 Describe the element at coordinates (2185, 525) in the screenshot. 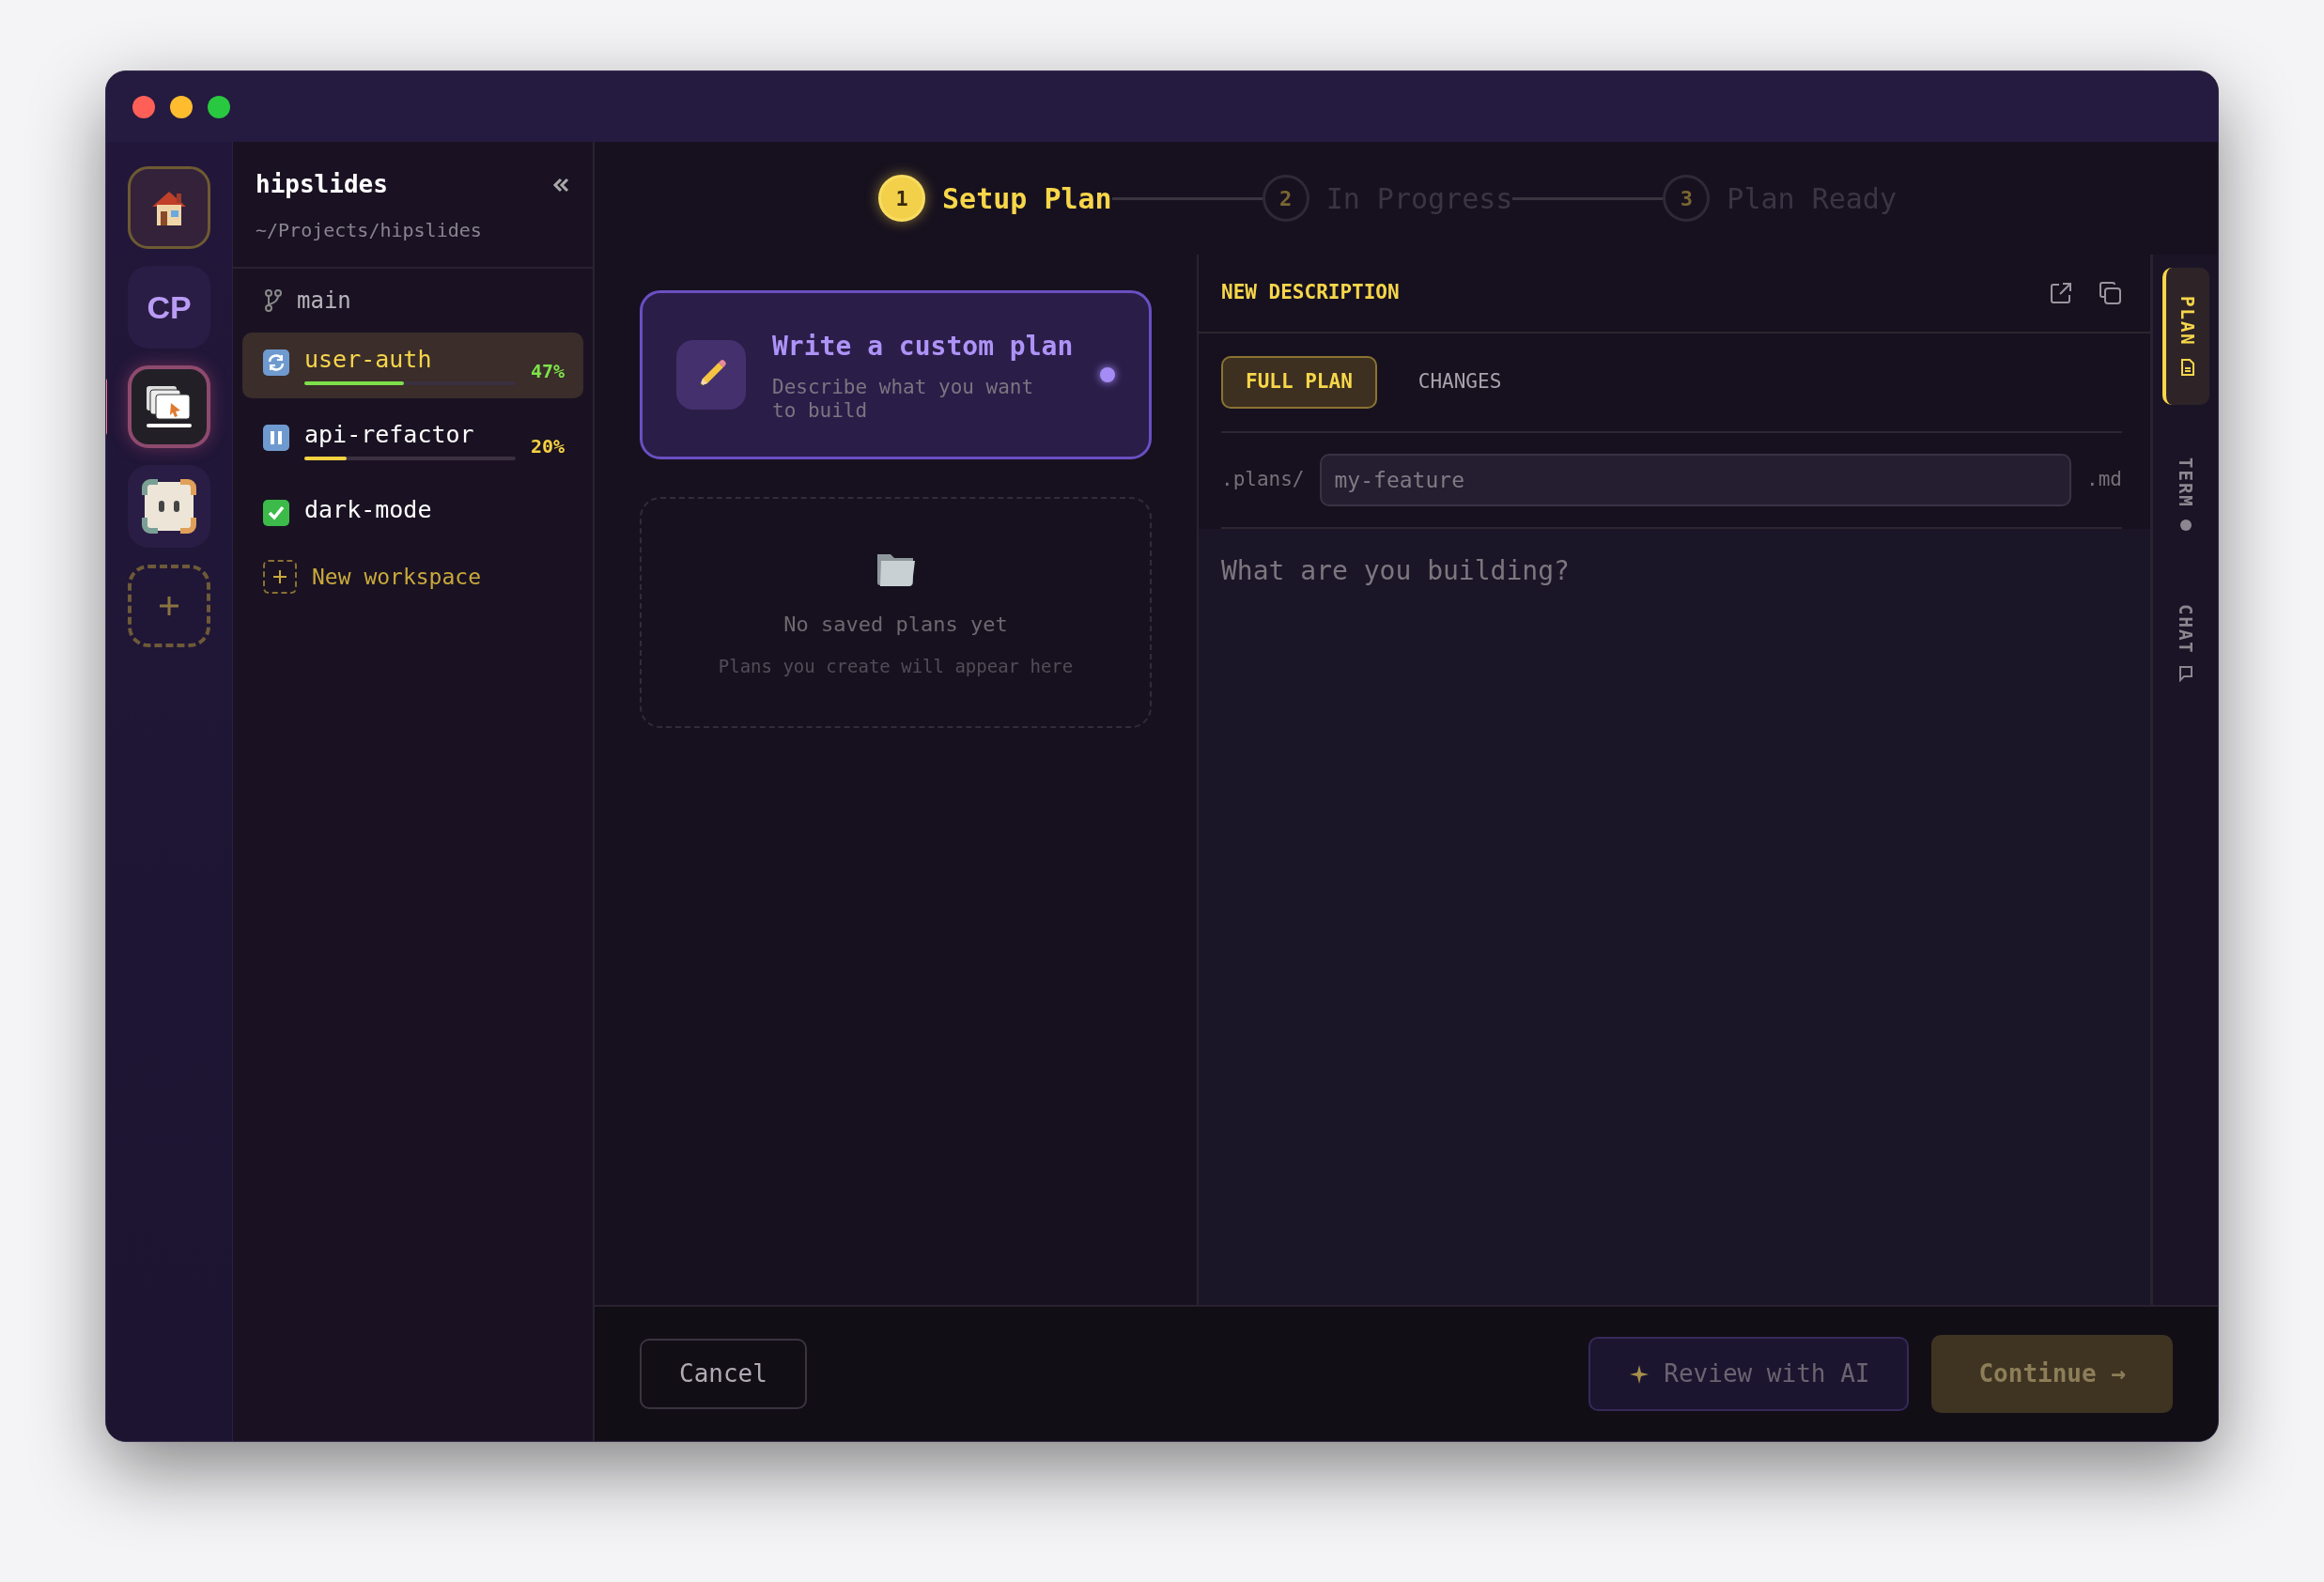

I see `status-dot-icon` at that location.